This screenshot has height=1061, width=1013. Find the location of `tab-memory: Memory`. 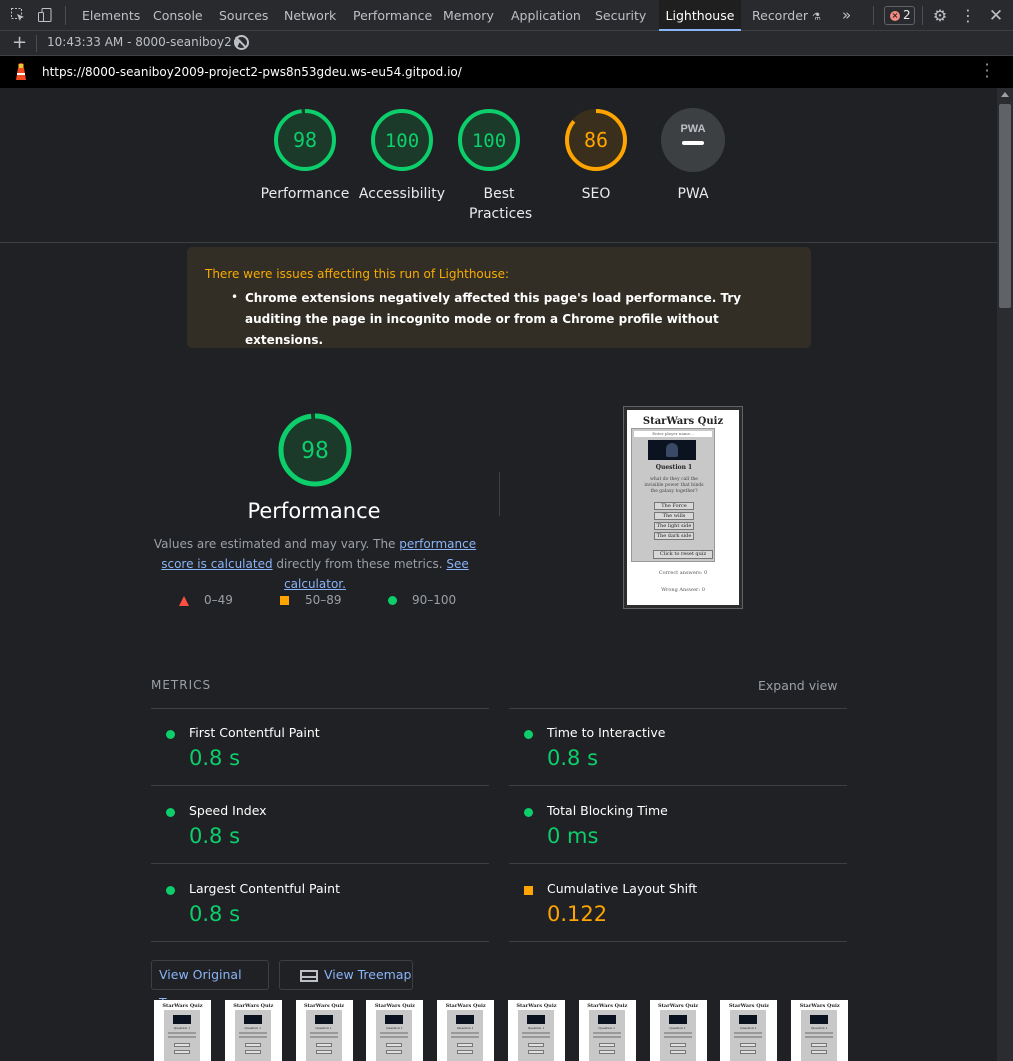

tab-memory: Memory is located at coordinates (468, 15).